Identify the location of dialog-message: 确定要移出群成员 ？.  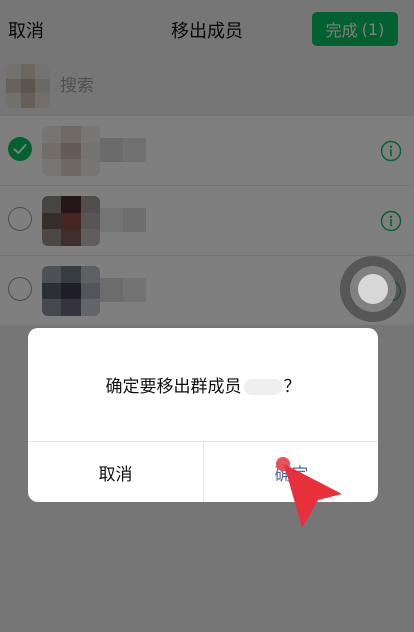
(203, 384).